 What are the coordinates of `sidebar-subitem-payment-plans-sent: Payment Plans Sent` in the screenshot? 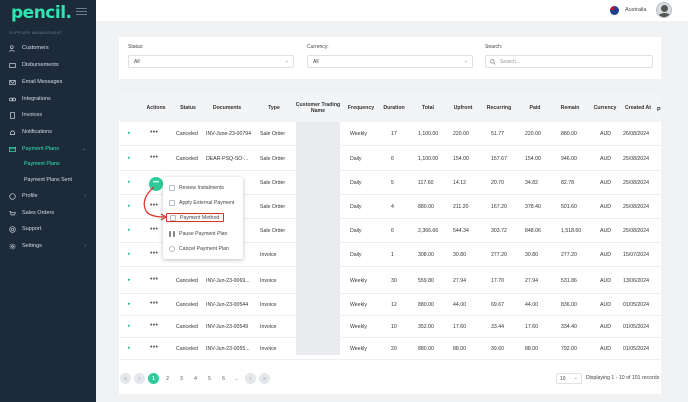 It's located at (48, 180).